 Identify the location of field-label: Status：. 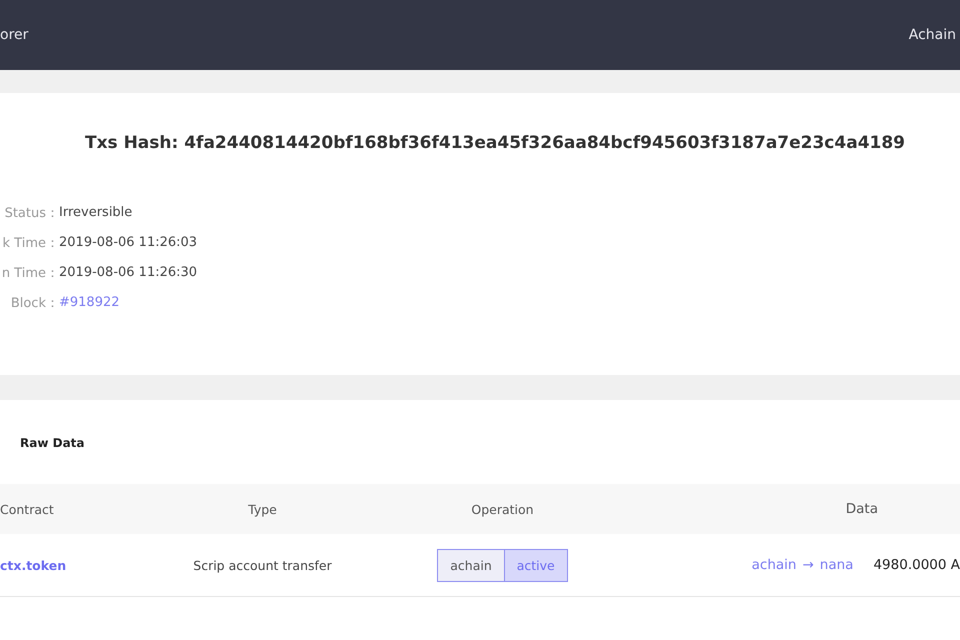
(31, 213).